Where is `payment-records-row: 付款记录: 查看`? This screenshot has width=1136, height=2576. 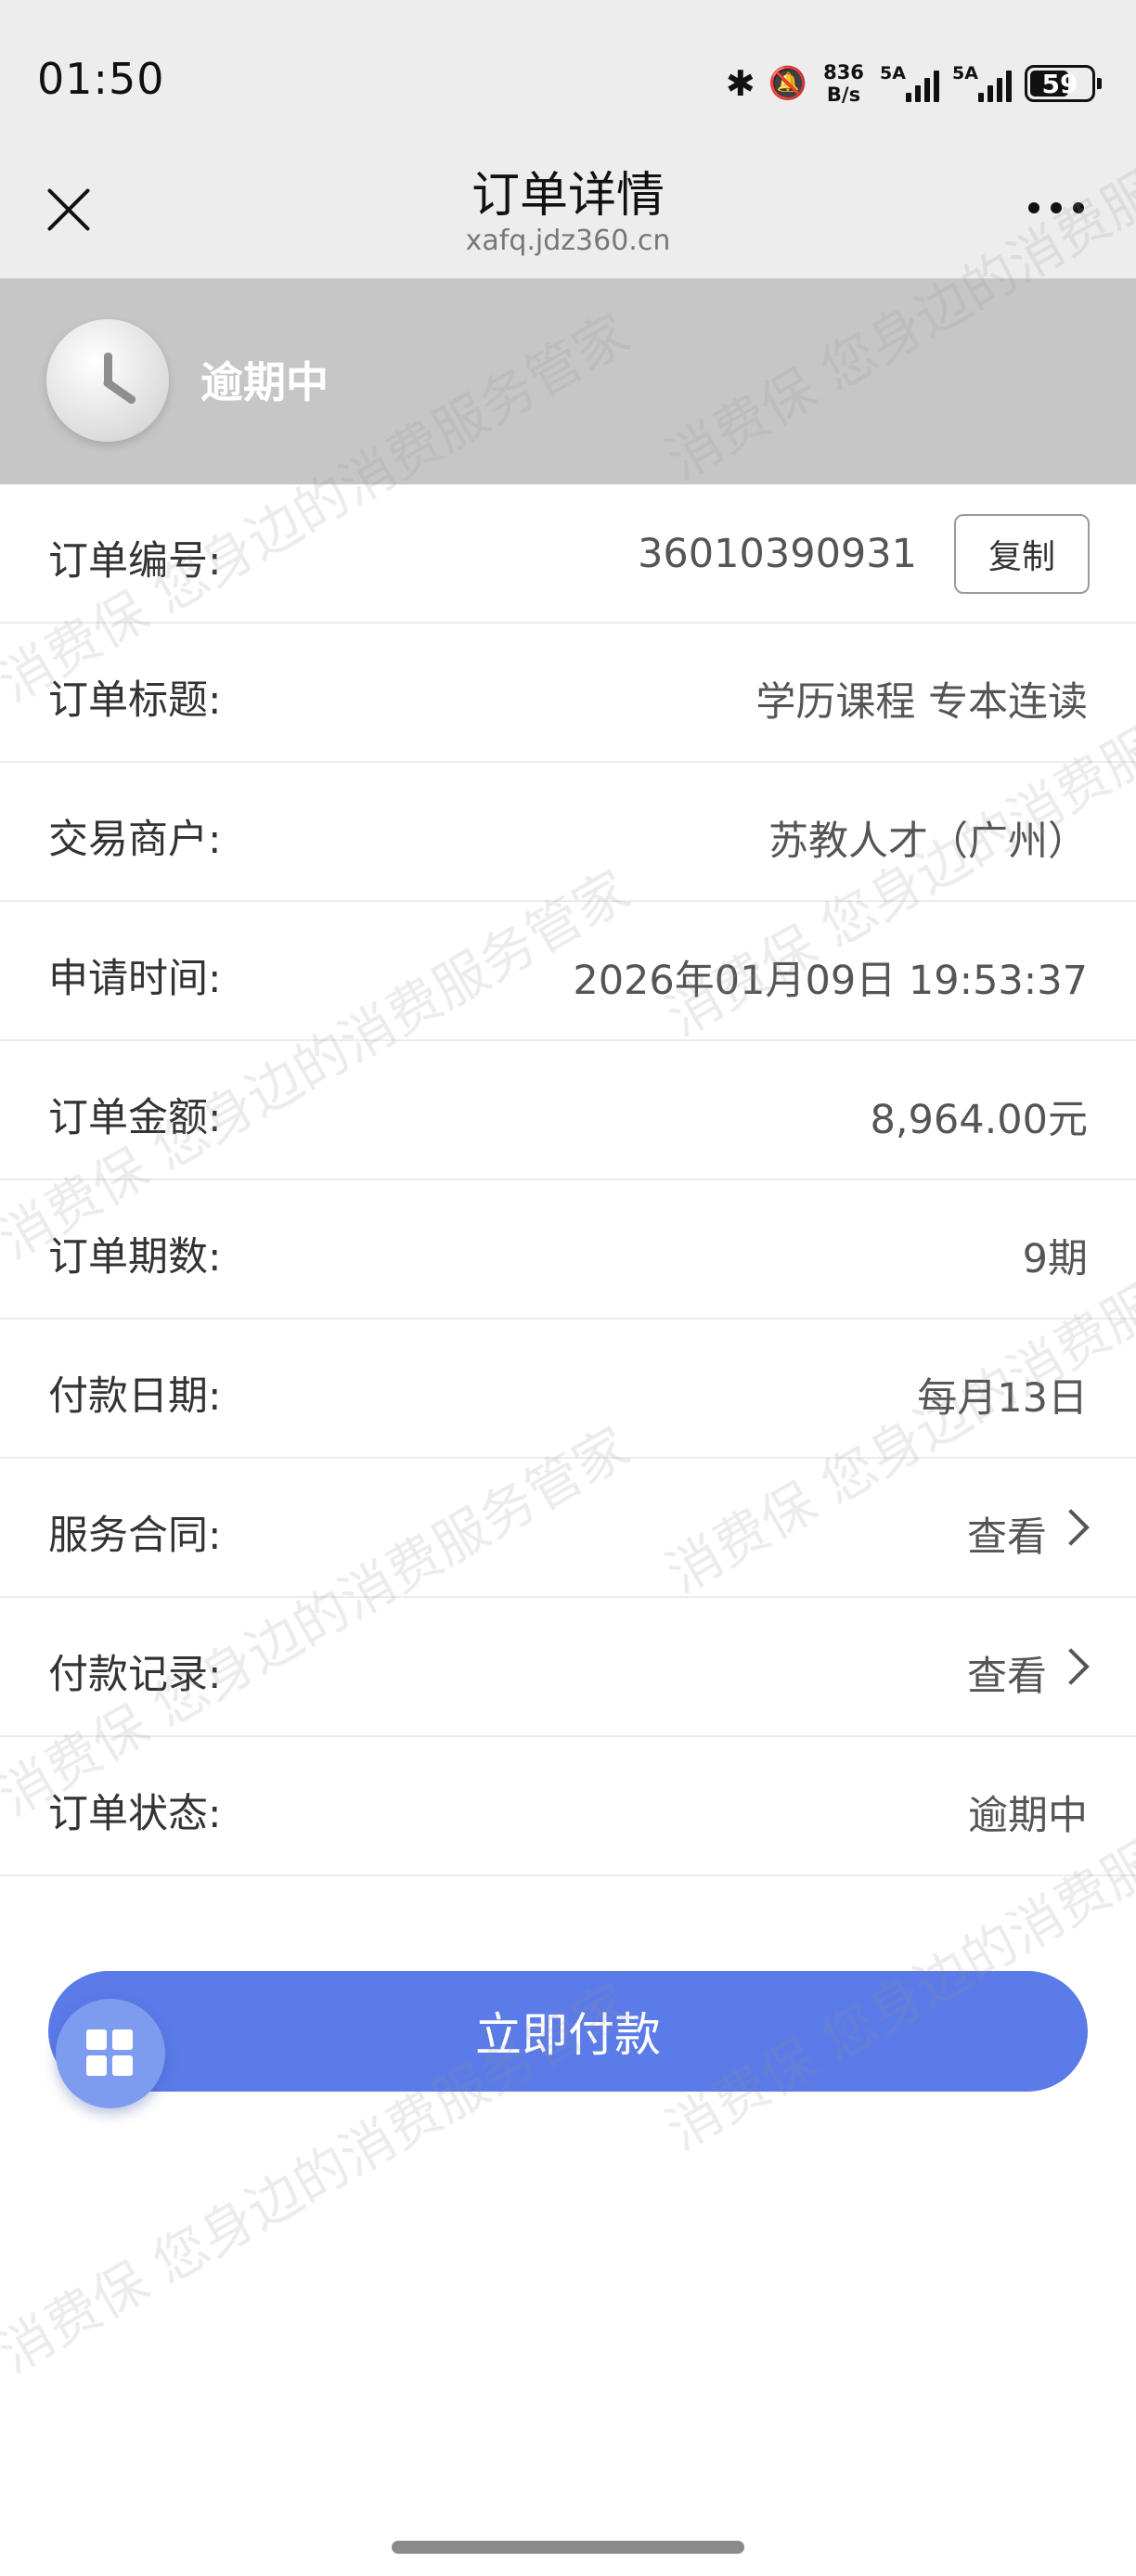
payment-records-row: 付款记录: 查看 is located at coordinates (568, 1667).